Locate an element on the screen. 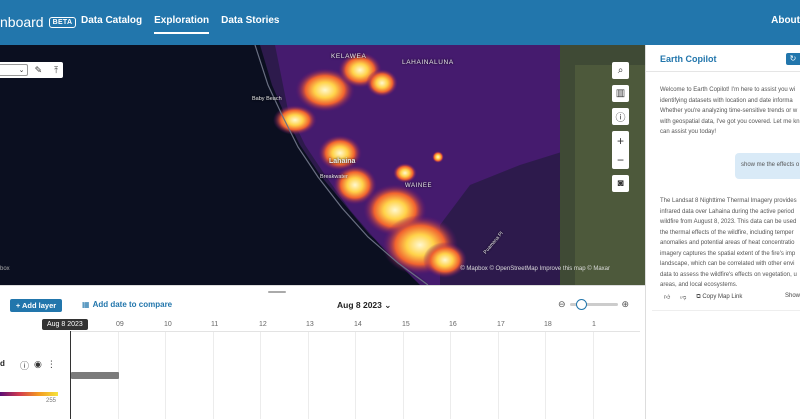 This screenshot has width=800, height=419. legend-max-value: 255 is located at coordinates (51, 401).